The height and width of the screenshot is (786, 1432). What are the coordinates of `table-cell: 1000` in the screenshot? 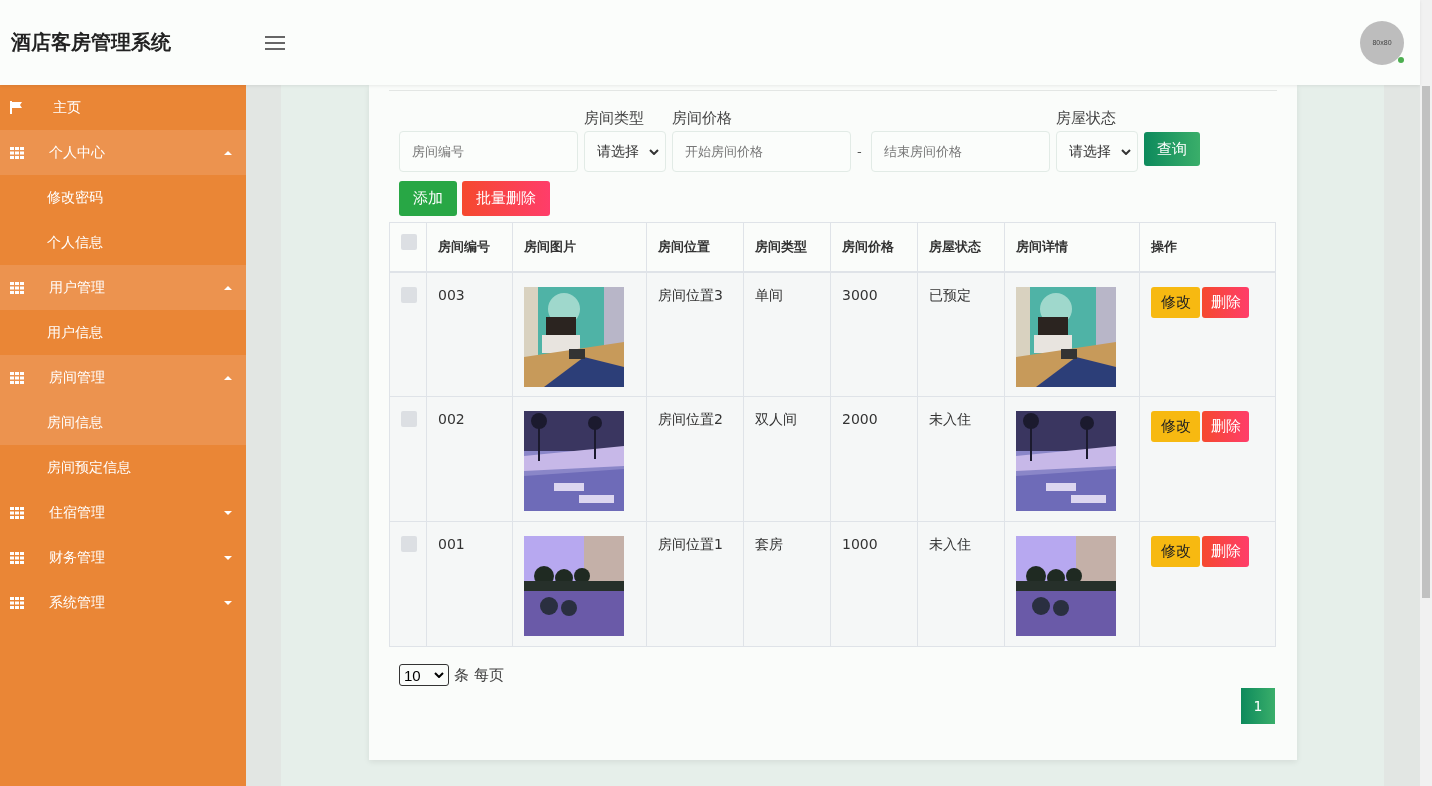 It's located at (874, 584).